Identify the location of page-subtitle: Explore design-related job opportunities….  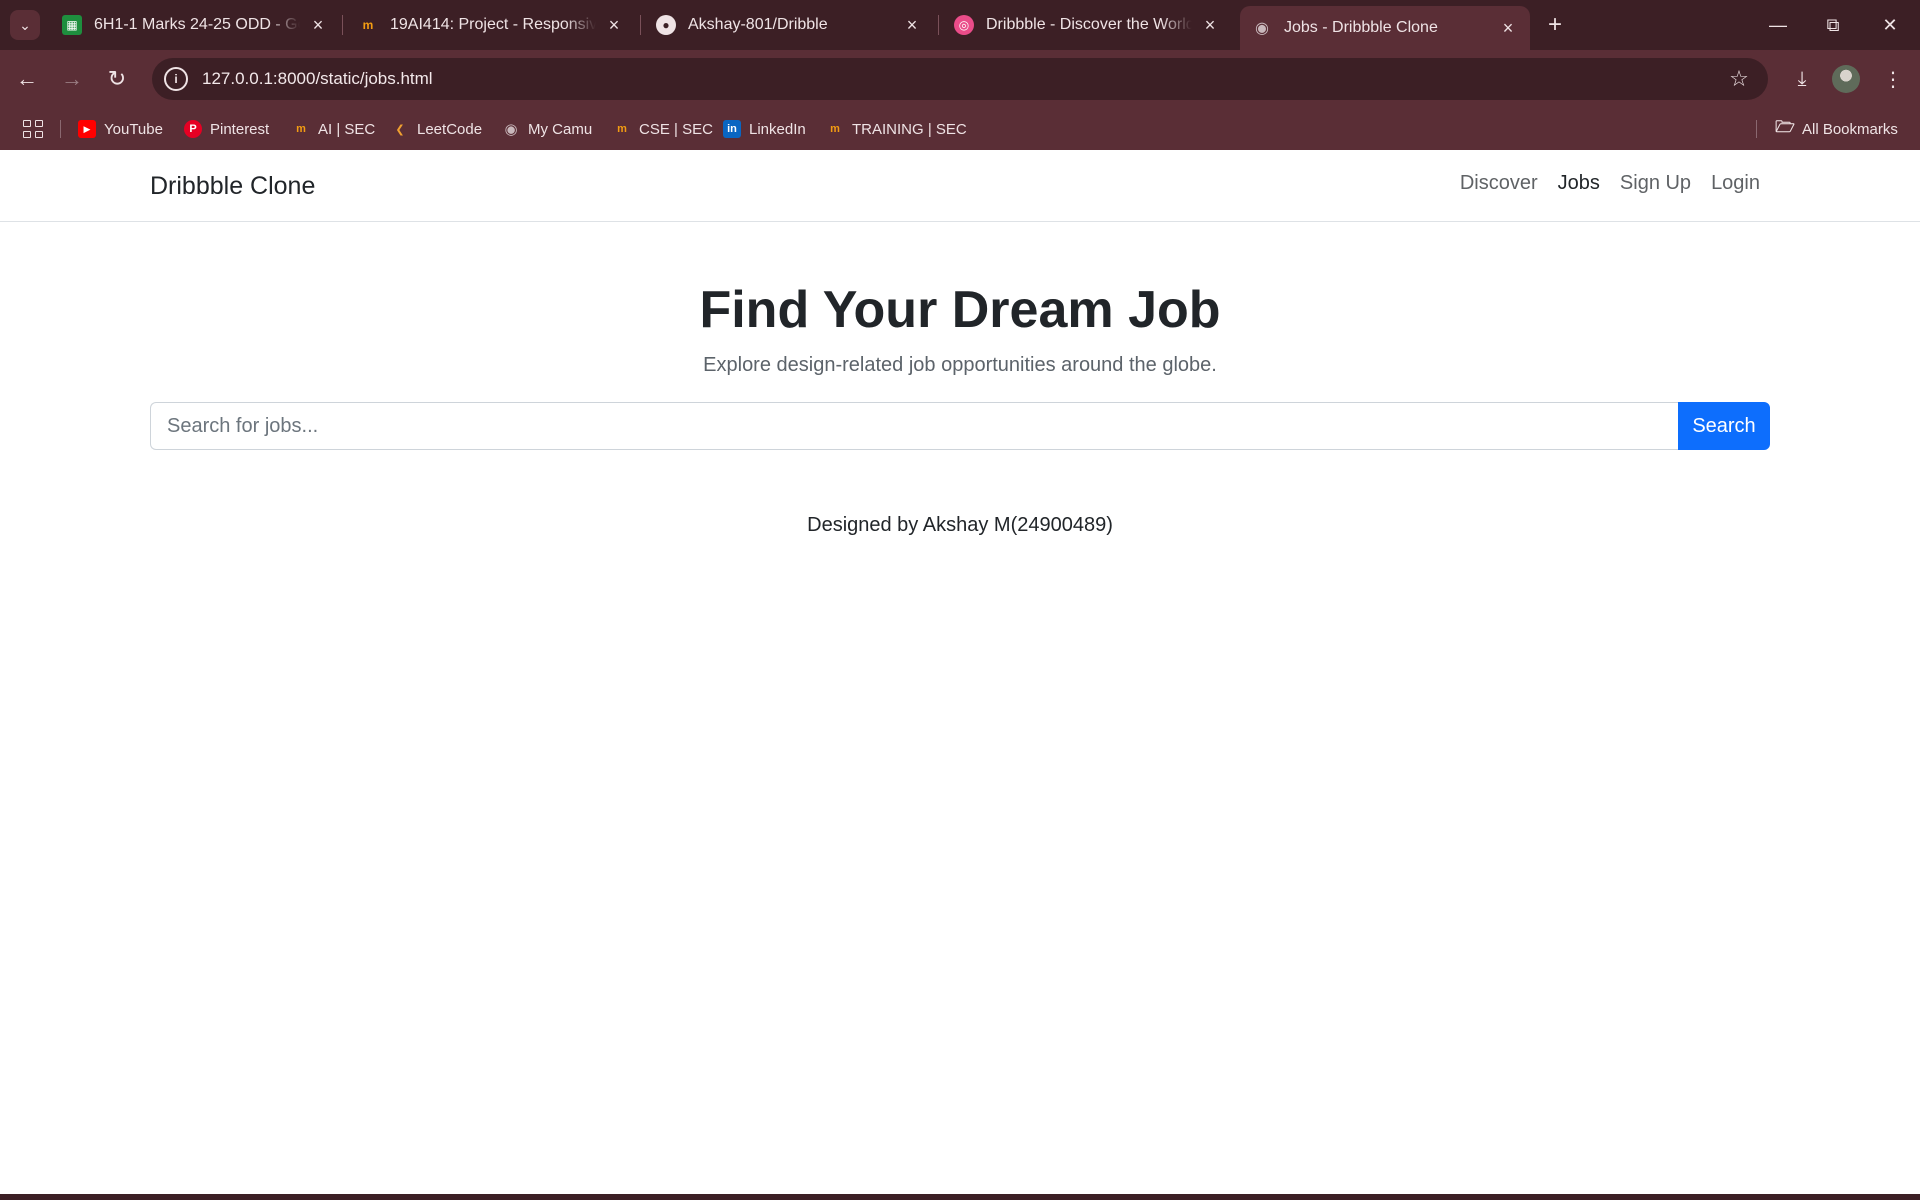
(960, 365).